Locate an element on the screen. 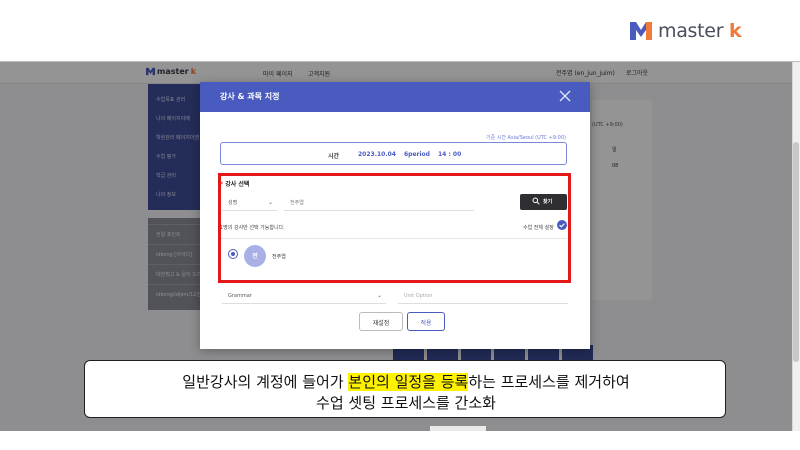 This screenshot has height=450, width=800. dialog-title: 강사 & 과목 지정 is located at coordinates (250, 96).